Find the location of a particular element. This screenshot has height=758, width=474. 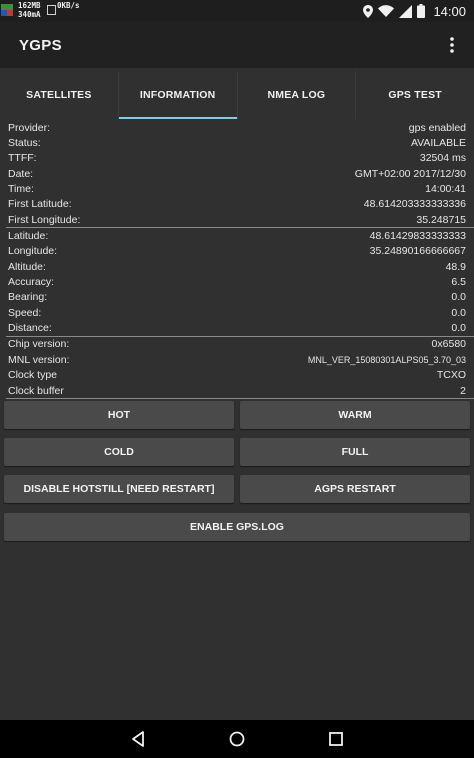

info-row-clock-type: Clock type TCXO is located at coordinates (237, 375).